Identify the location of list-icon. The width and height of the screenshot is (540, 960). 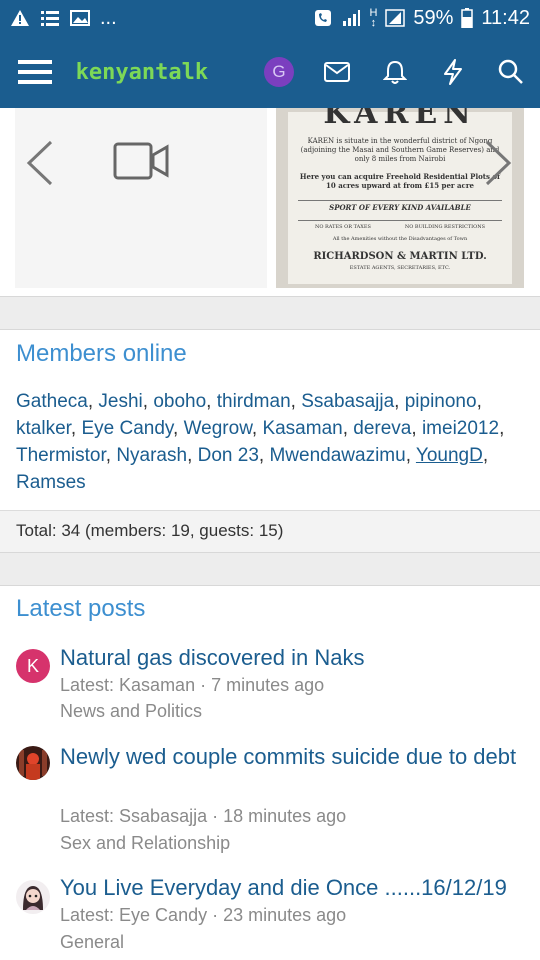
(50, 18).